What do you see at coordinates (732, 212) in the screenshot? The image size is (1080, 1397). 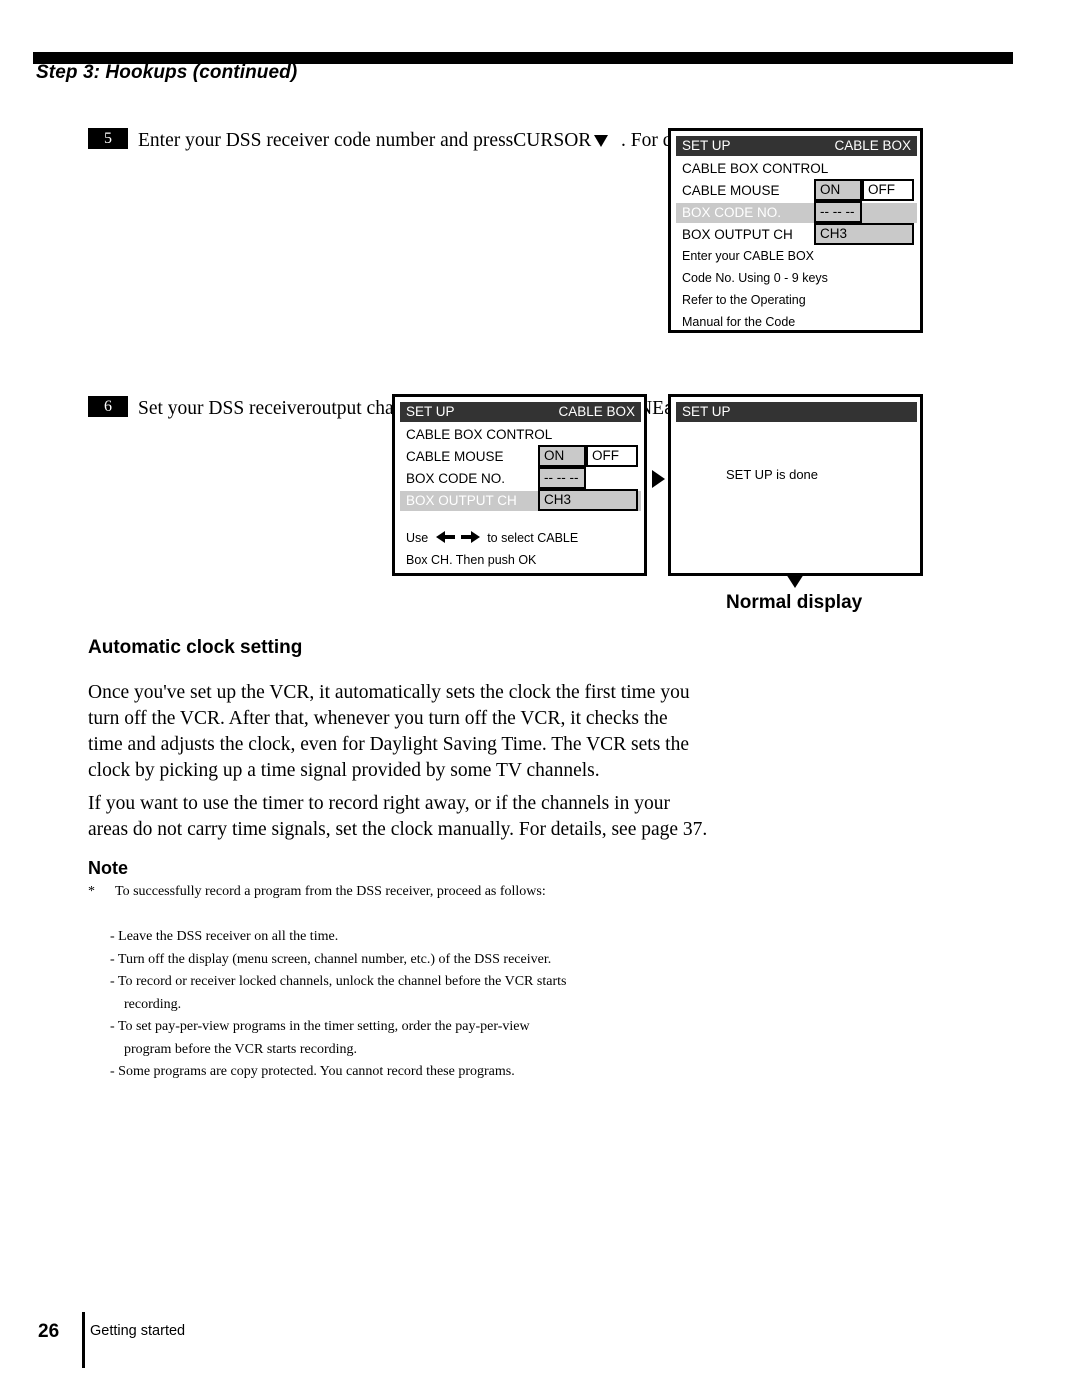 I see `osd-step5-row-label-2: BOX CODE NO.` at bounding box center [732, 212].